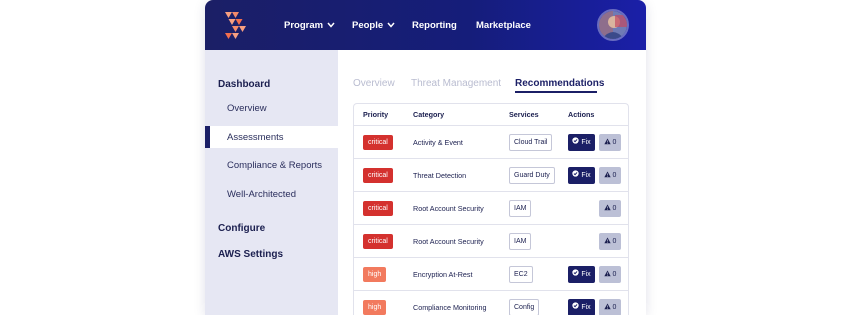  I want to click on column-header-priority: Priority, so click(376, 114).